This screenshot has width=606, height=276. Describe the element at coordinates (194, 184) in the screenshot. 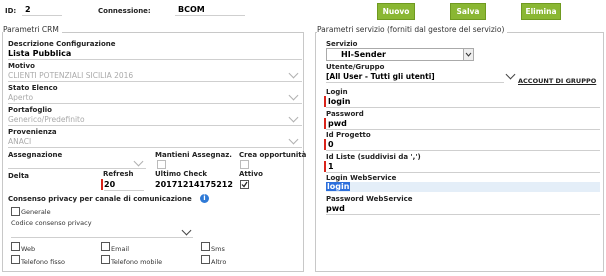

I see `ultimo-check-value: 20171214175212` at that location.